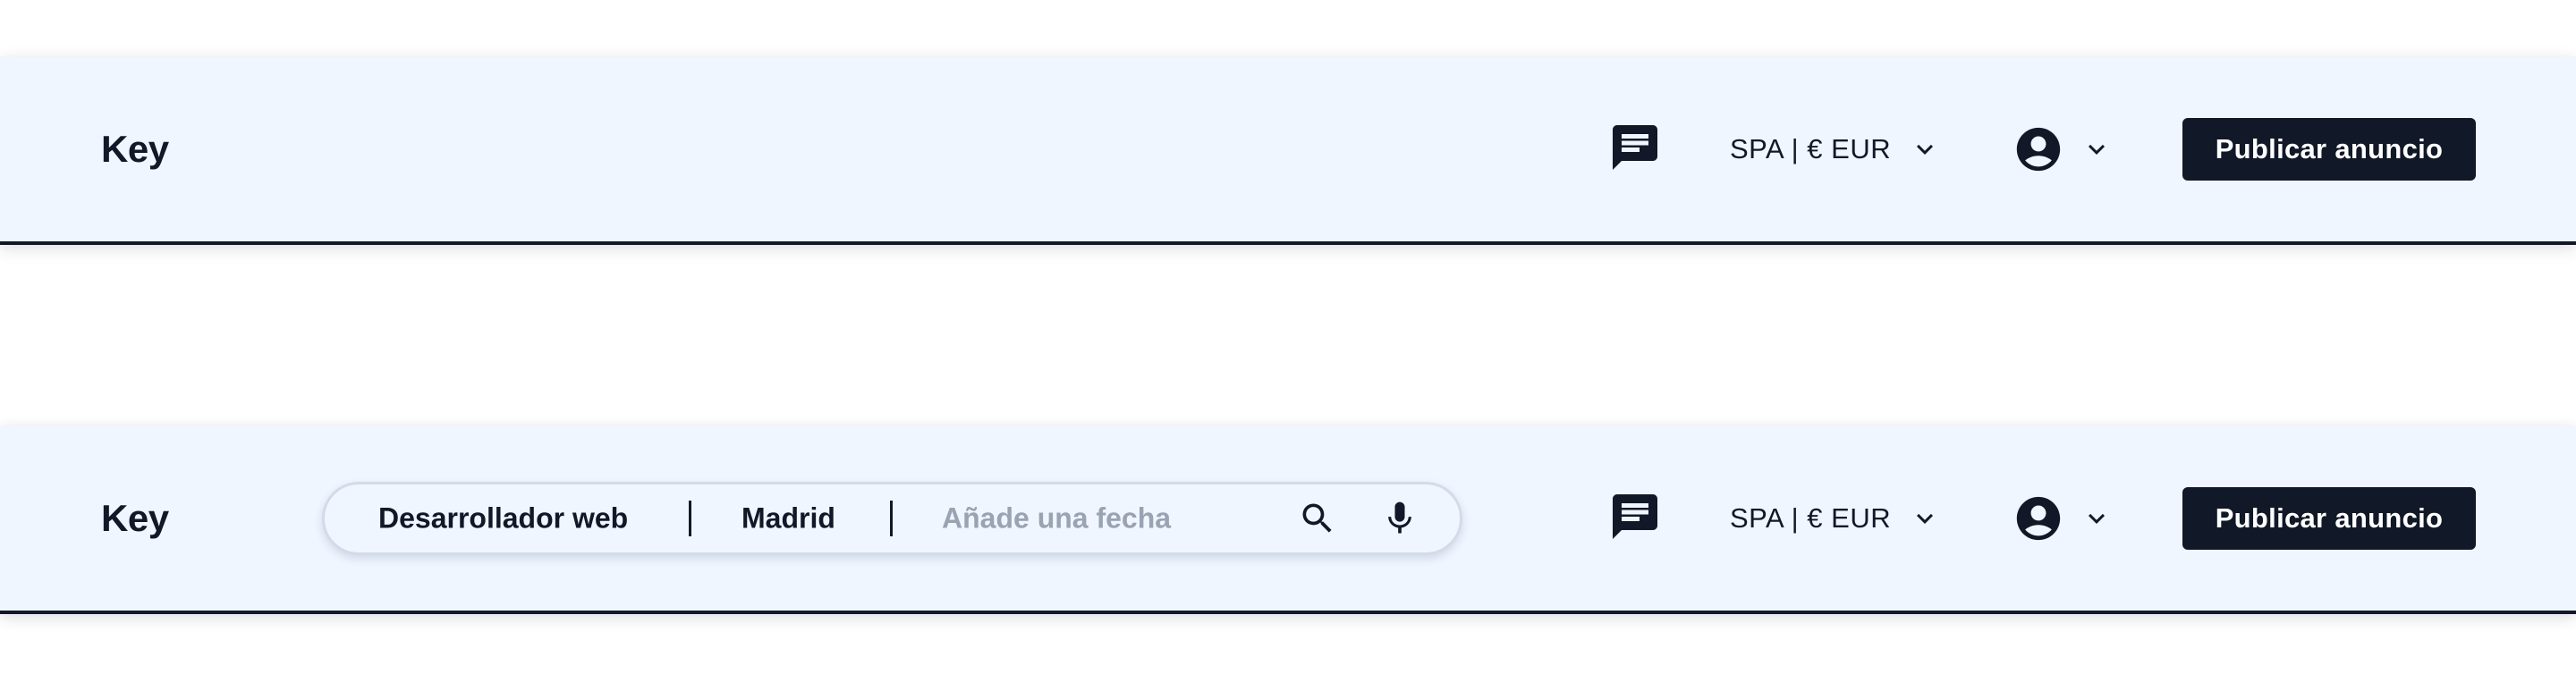 This screenshot has height=674, width=2576. I want to click on search-bar: Desarrollador web Madrid Añade una fecha, so click(892, 519).